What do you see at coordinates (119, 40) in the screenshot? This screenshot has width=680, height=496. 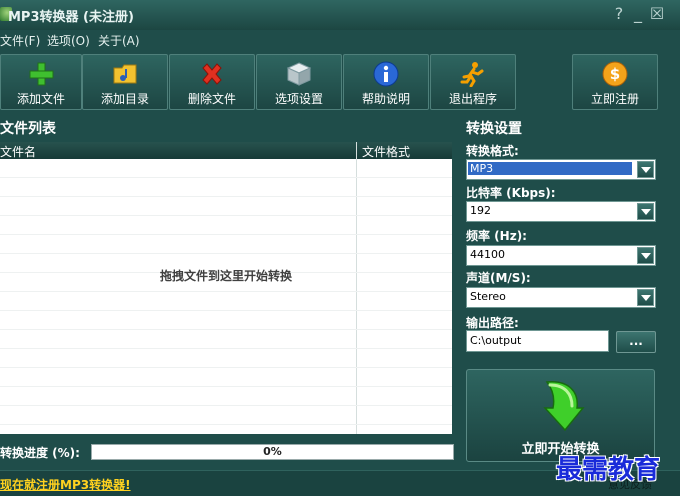 I see `menu-about: 关于(A)` at bounding box center [119, 40].